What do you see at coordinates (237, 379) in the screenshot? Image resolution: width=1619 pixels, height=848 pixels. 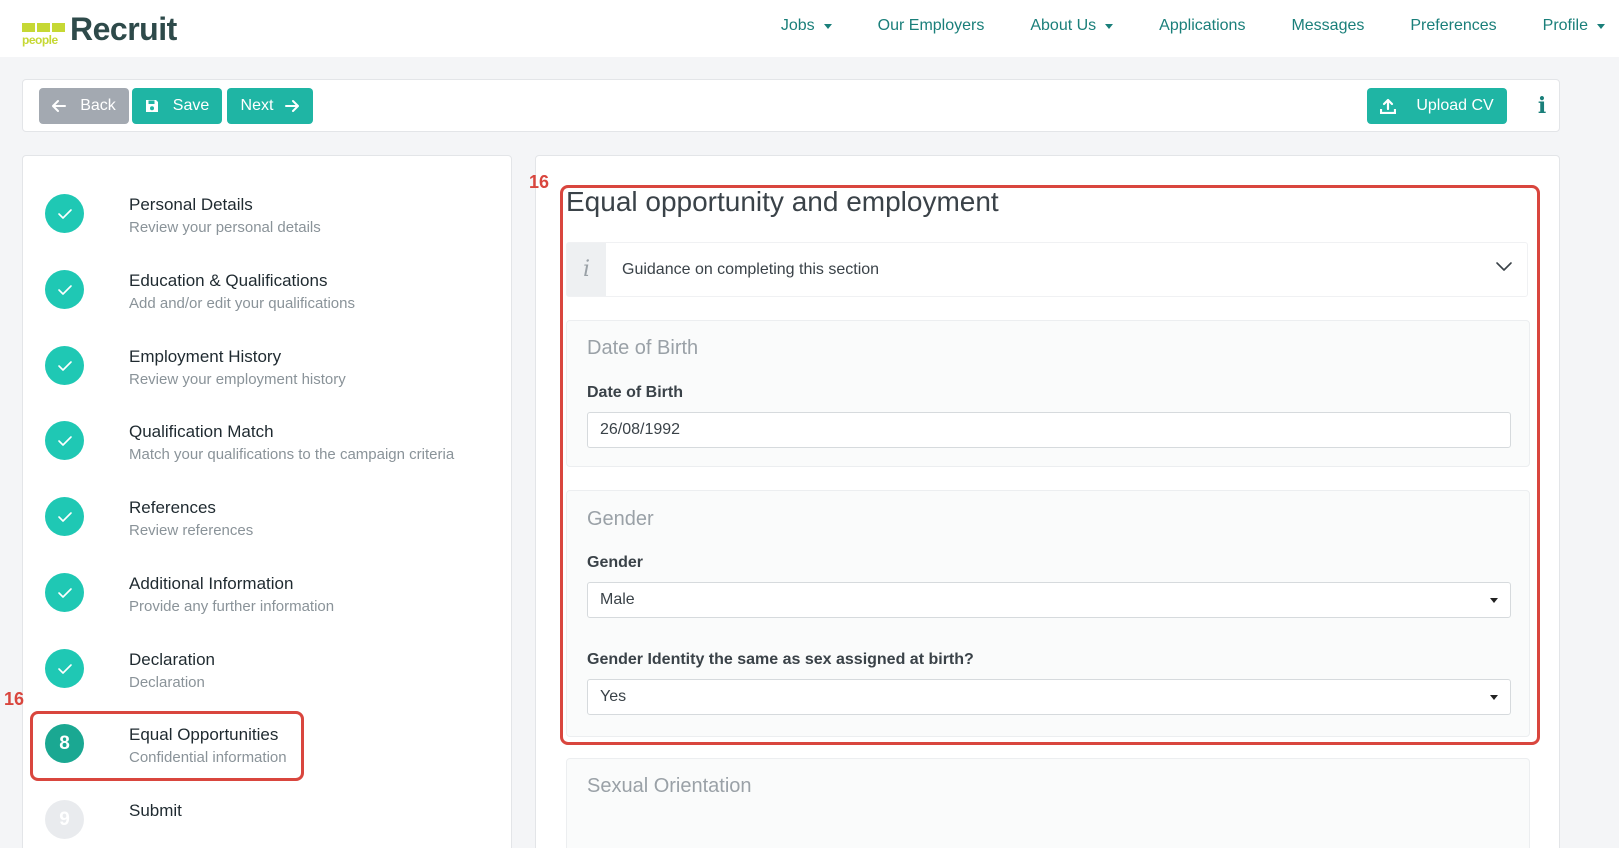 I see `step-subtitle: Review your employment history` at bounding box center [237, 379].